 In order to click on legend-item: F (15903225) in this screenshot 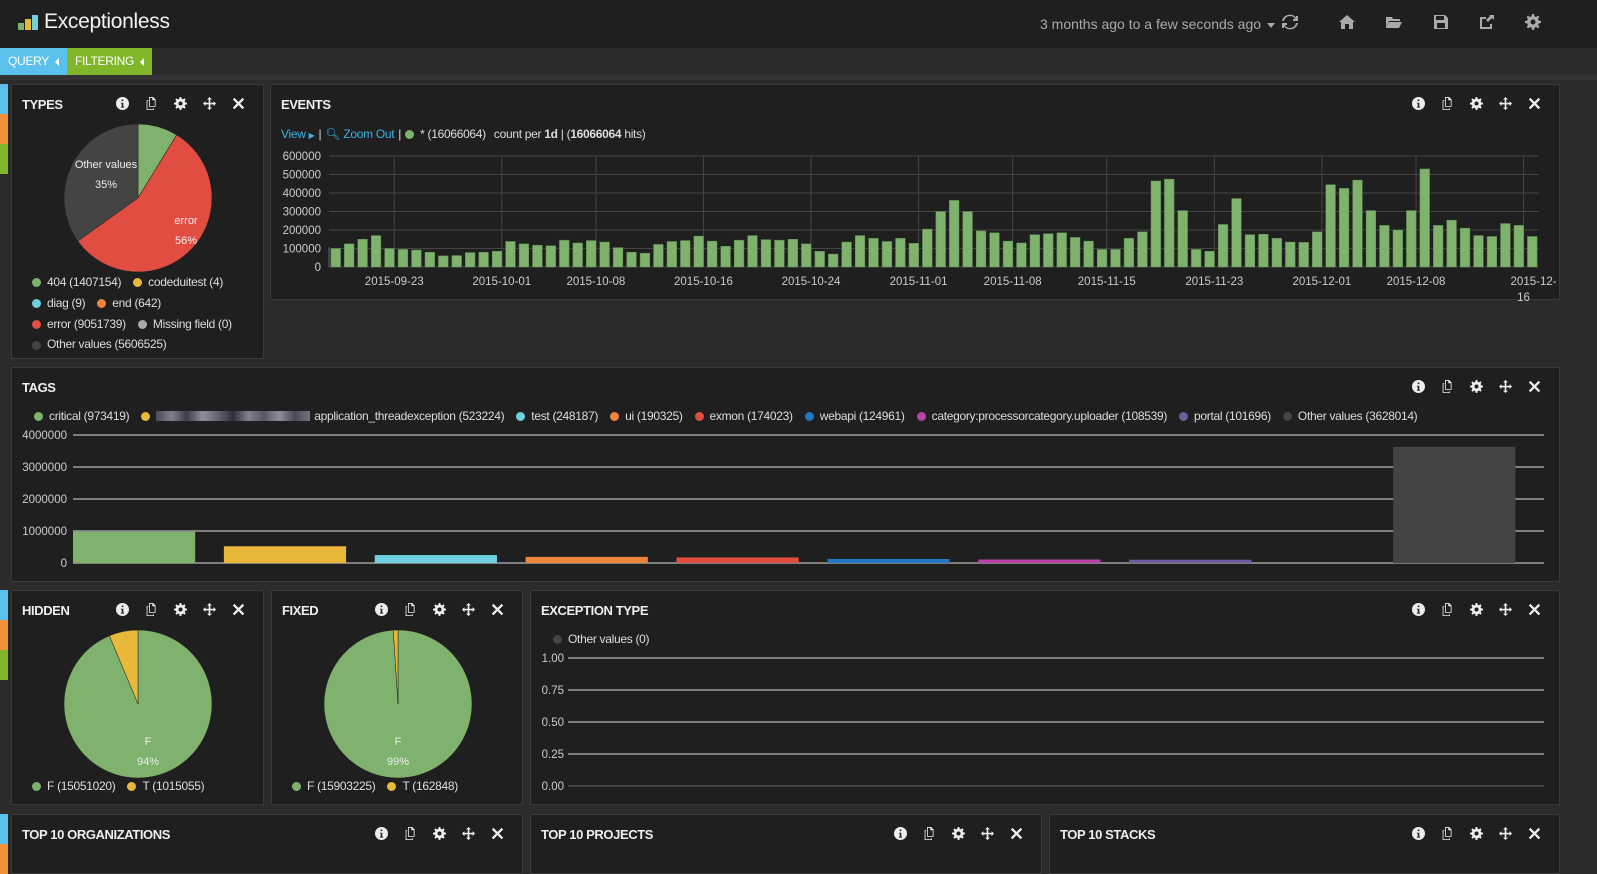, I will do `click(334, 786)`.